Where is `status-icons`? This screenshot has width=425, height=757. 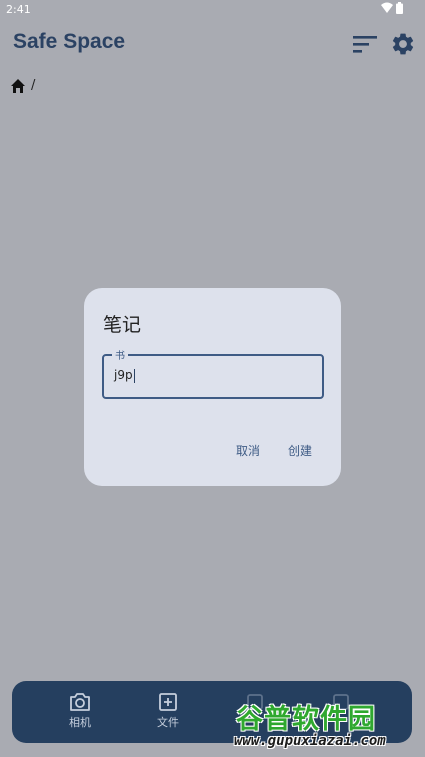
status-icons is located at coordinates (391, 8).